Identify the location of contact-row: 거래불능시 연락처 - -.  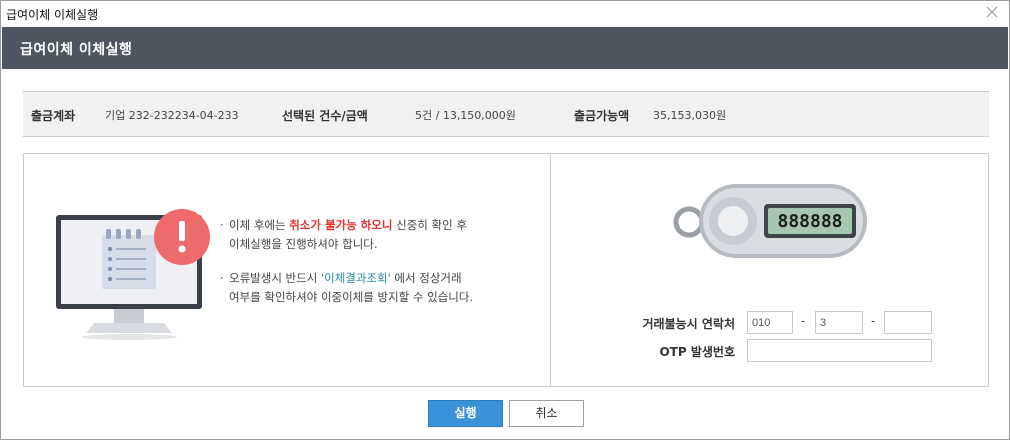
(770, 323).